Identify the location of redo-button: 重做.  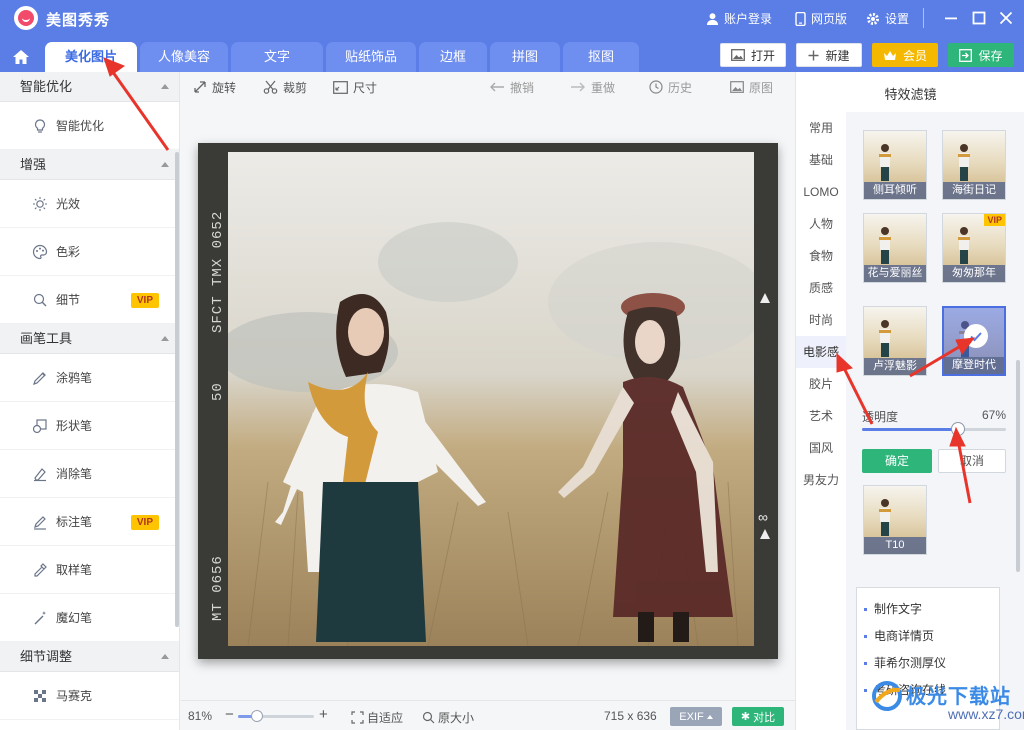
(592, 87).